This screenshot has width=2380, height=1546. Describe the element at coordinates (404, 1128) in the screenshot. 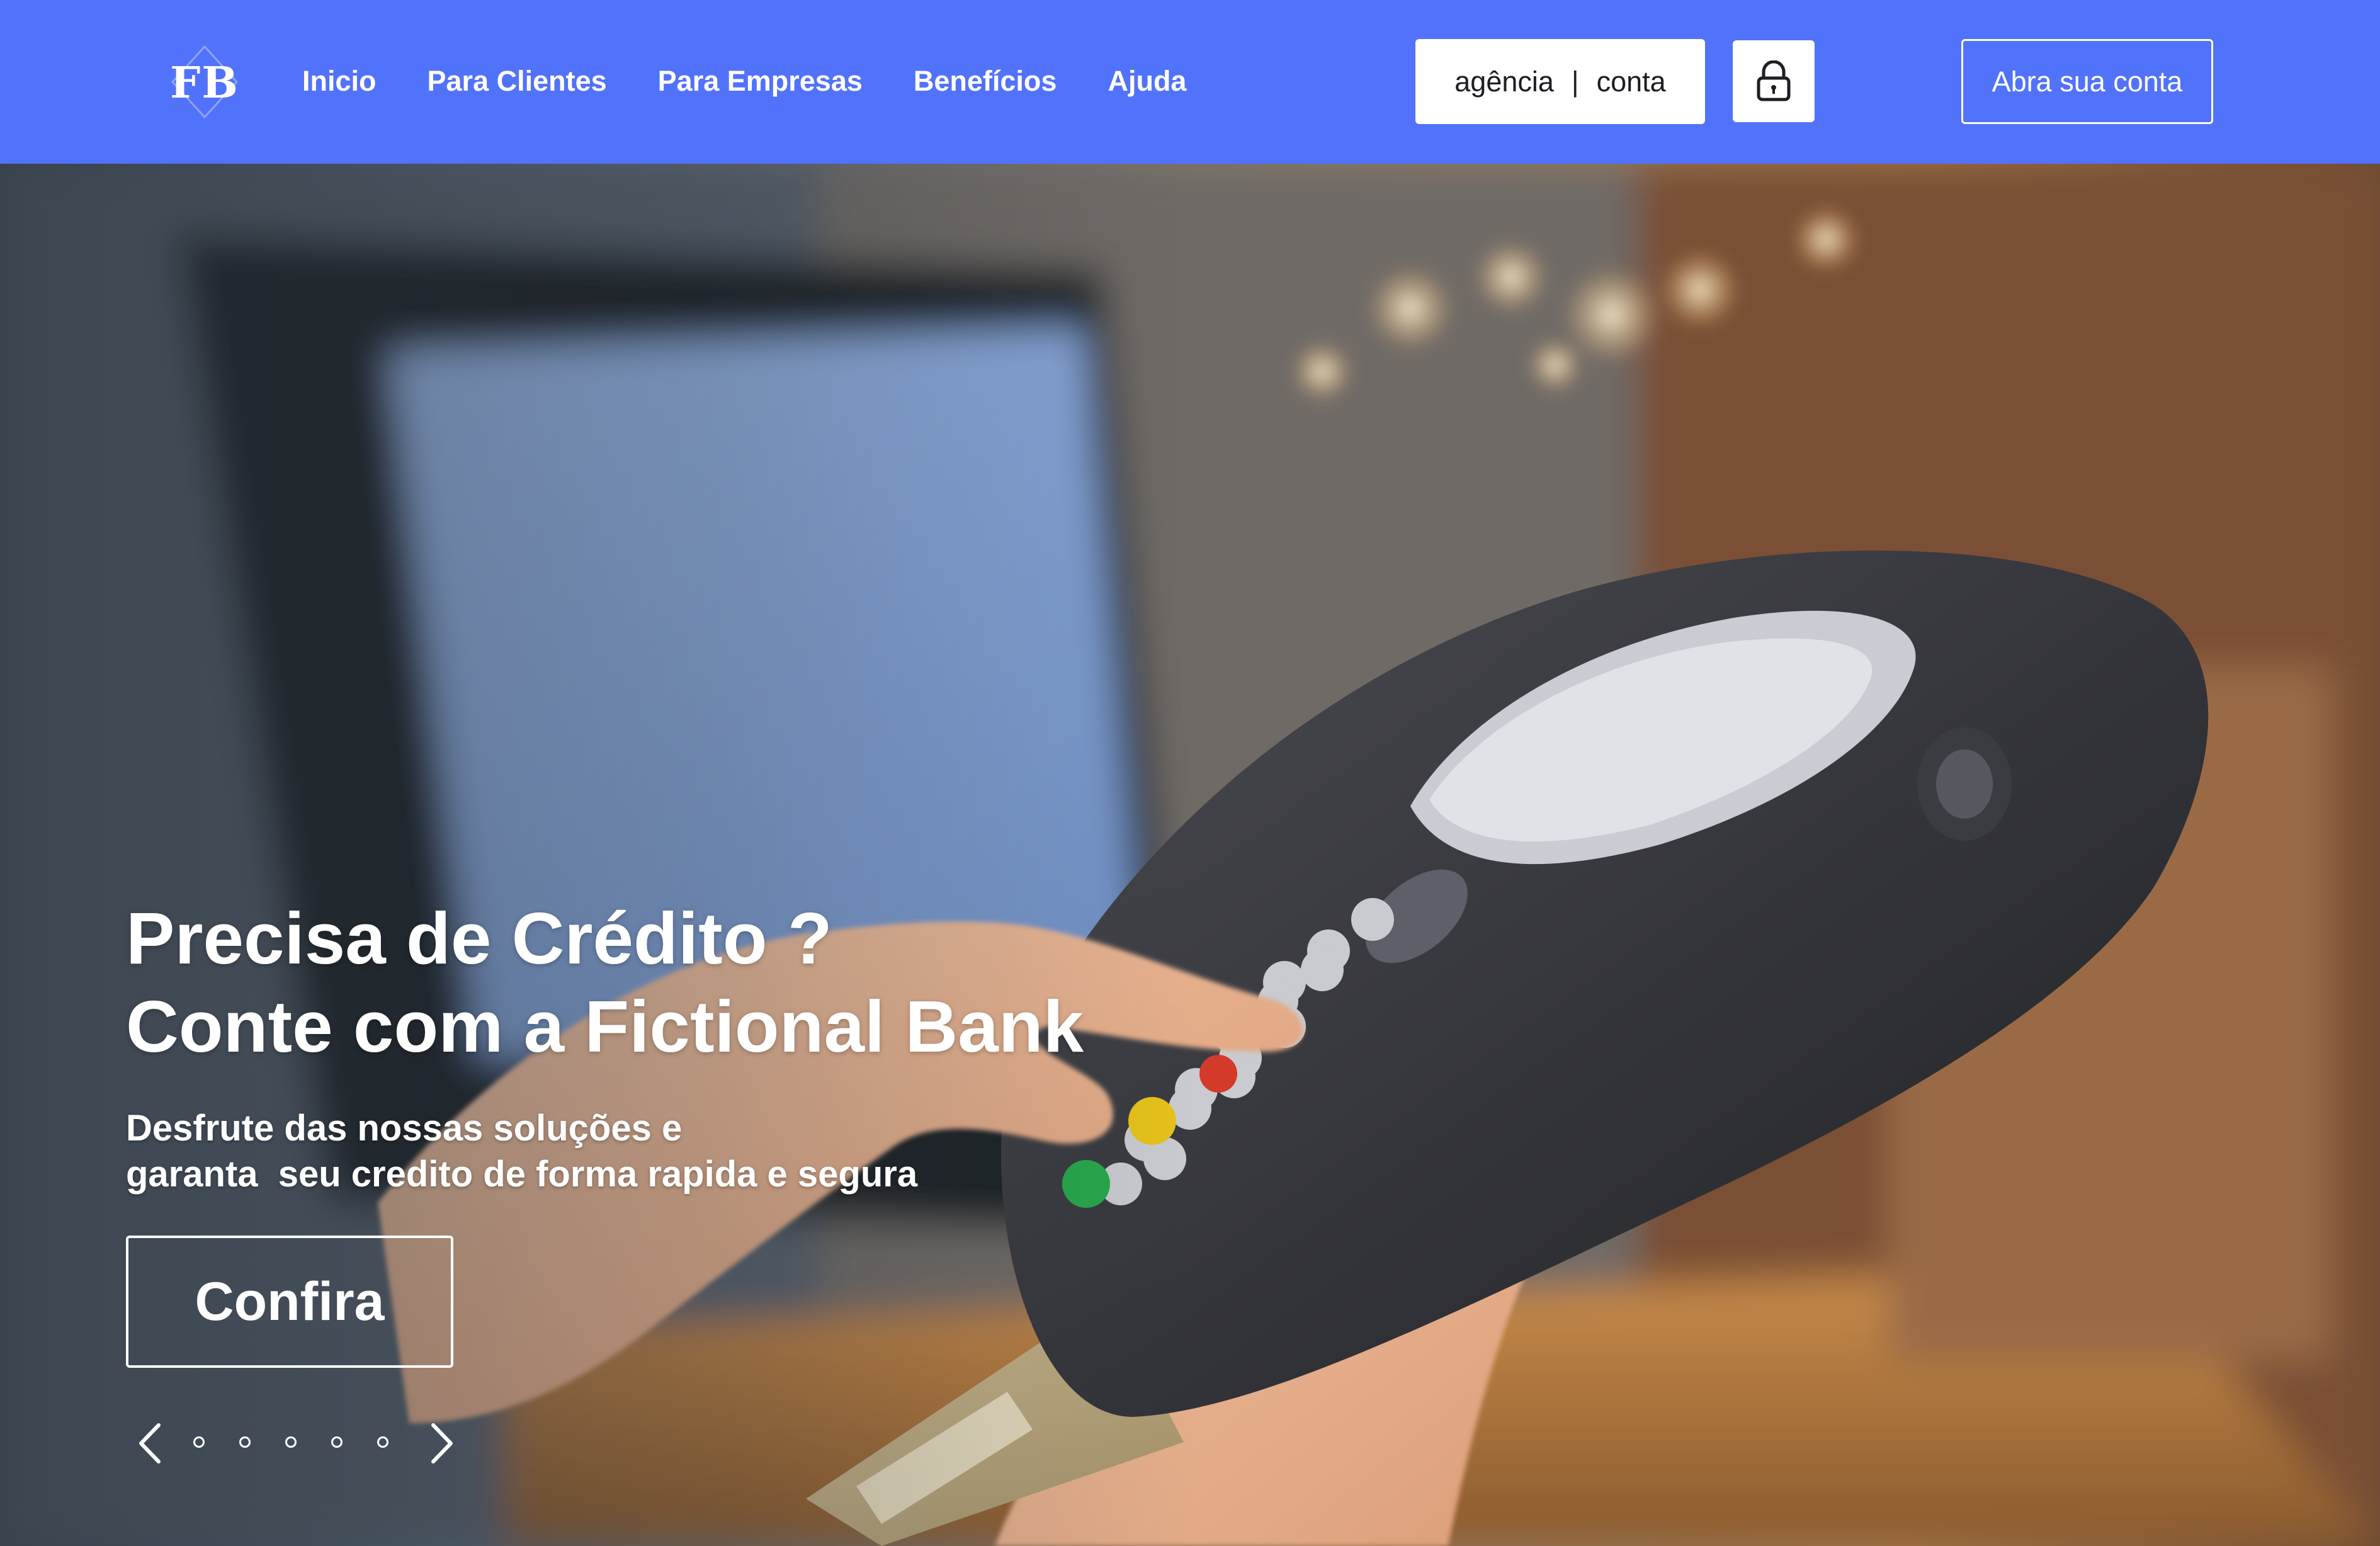

I see `hero-subheadline-line1: Desfrute das nossas soluções e` at that location.